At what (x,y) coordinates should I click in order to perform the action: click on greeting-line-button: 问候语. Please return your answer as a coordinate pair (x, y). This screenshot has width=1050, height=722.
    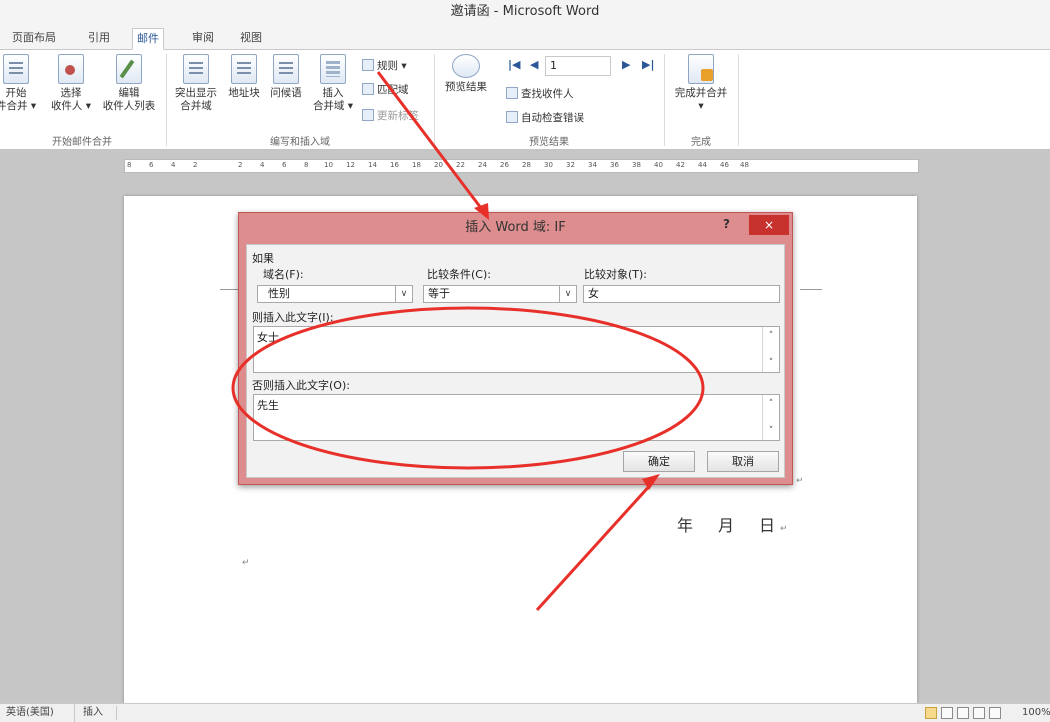
    Looking at the image, I should click on (286, 77).